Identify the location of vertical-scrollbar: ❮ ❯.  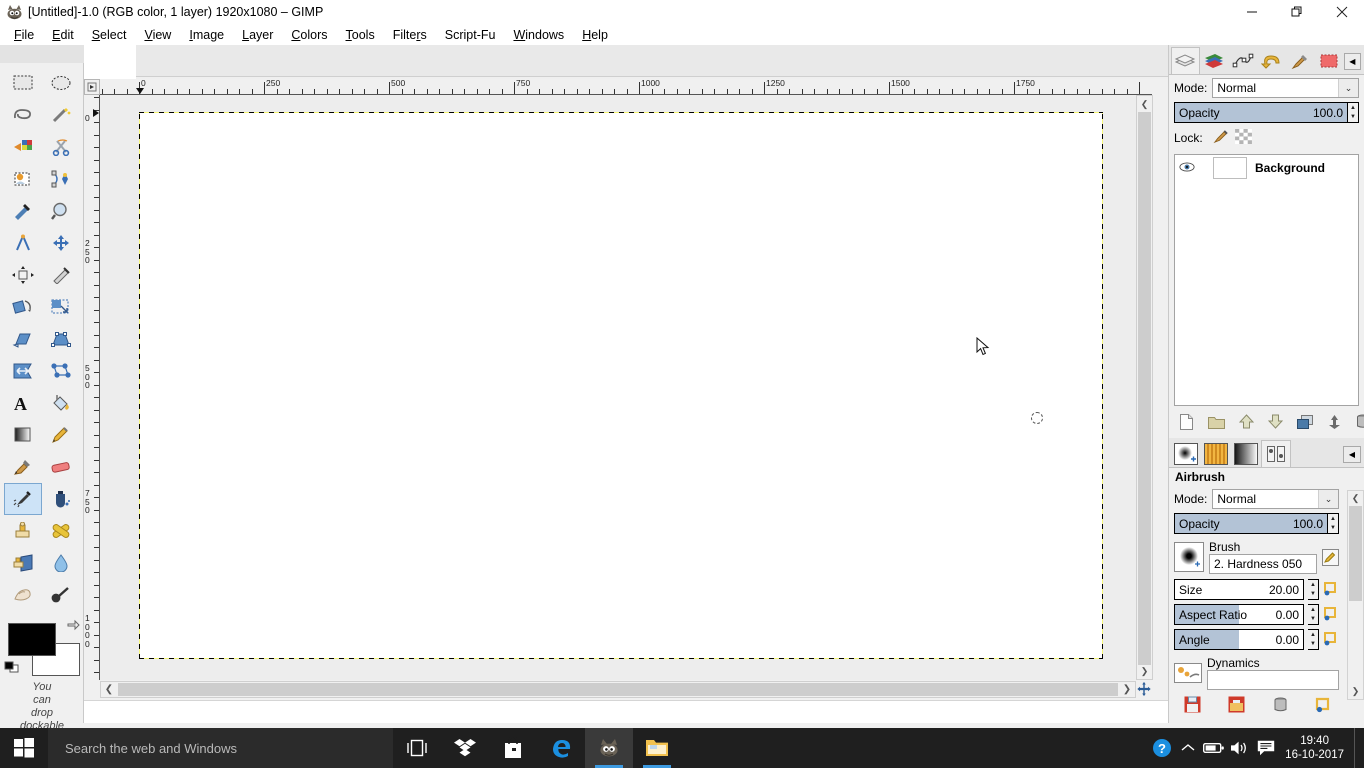
(1144, 387).